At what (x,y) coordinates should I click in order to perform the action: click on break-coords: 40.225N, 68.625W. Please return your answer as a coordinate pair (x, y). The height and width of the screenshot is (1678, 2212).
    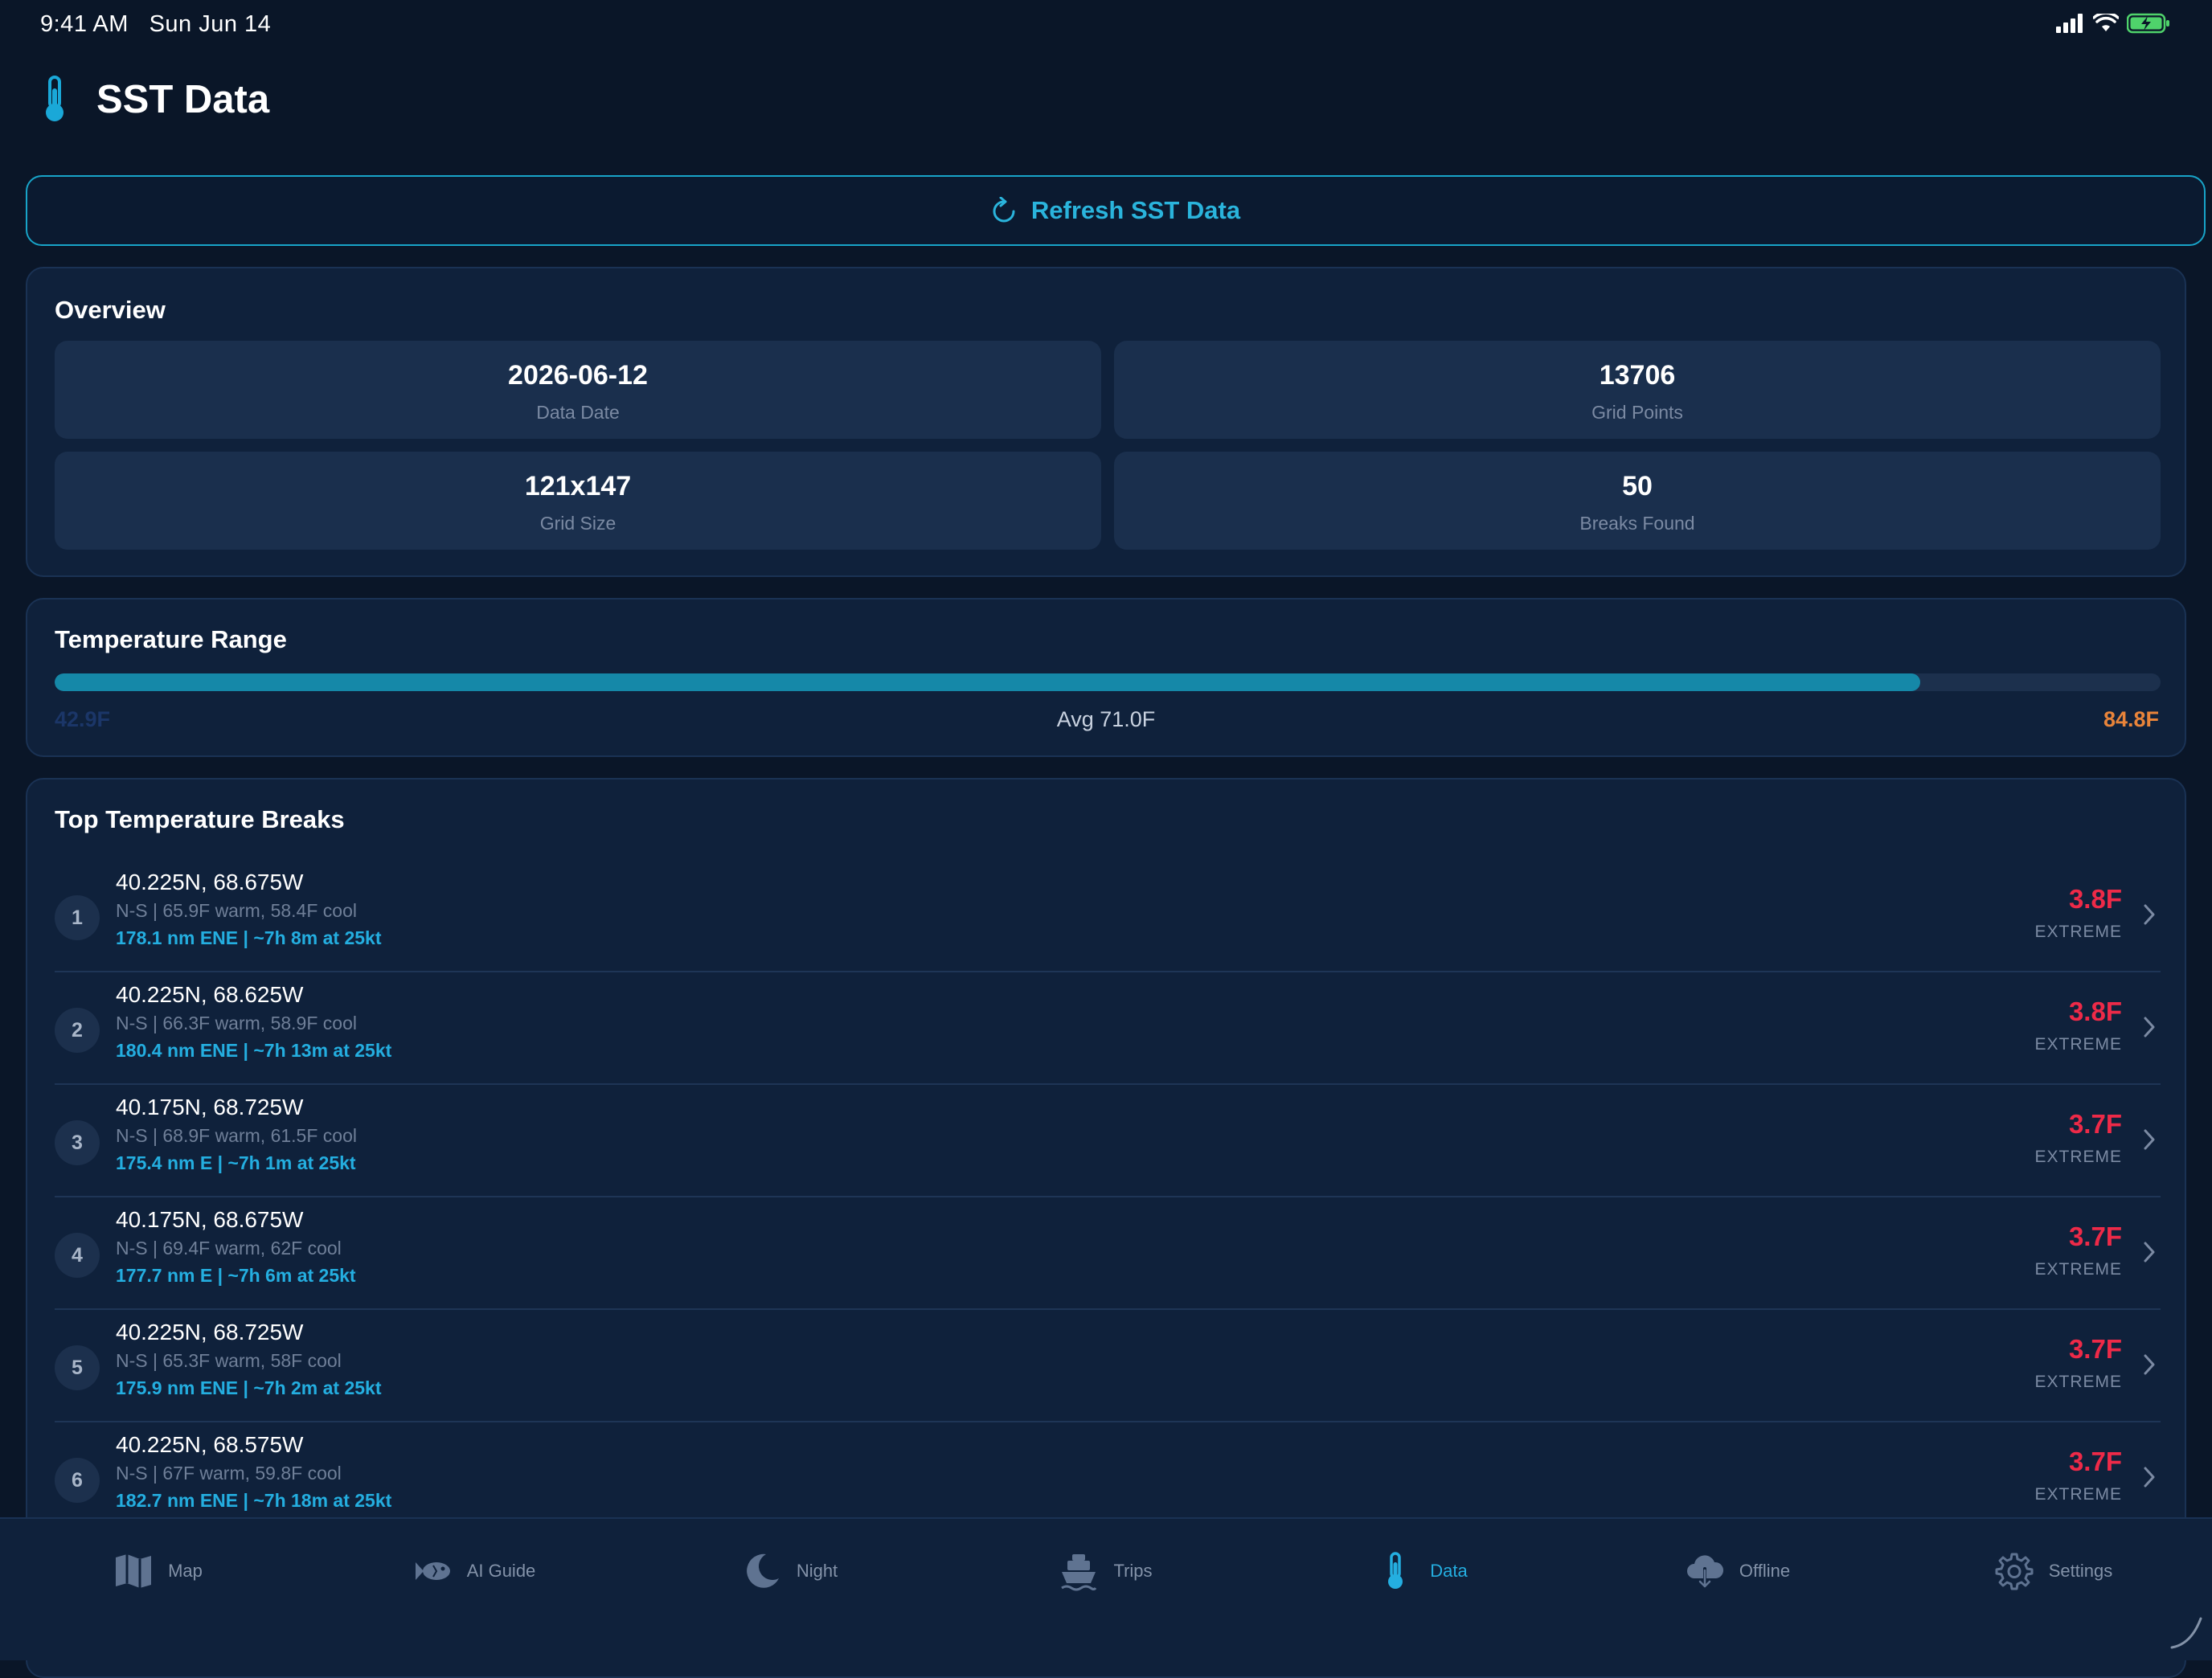
    Looking at the image, I should click on (210, 994).